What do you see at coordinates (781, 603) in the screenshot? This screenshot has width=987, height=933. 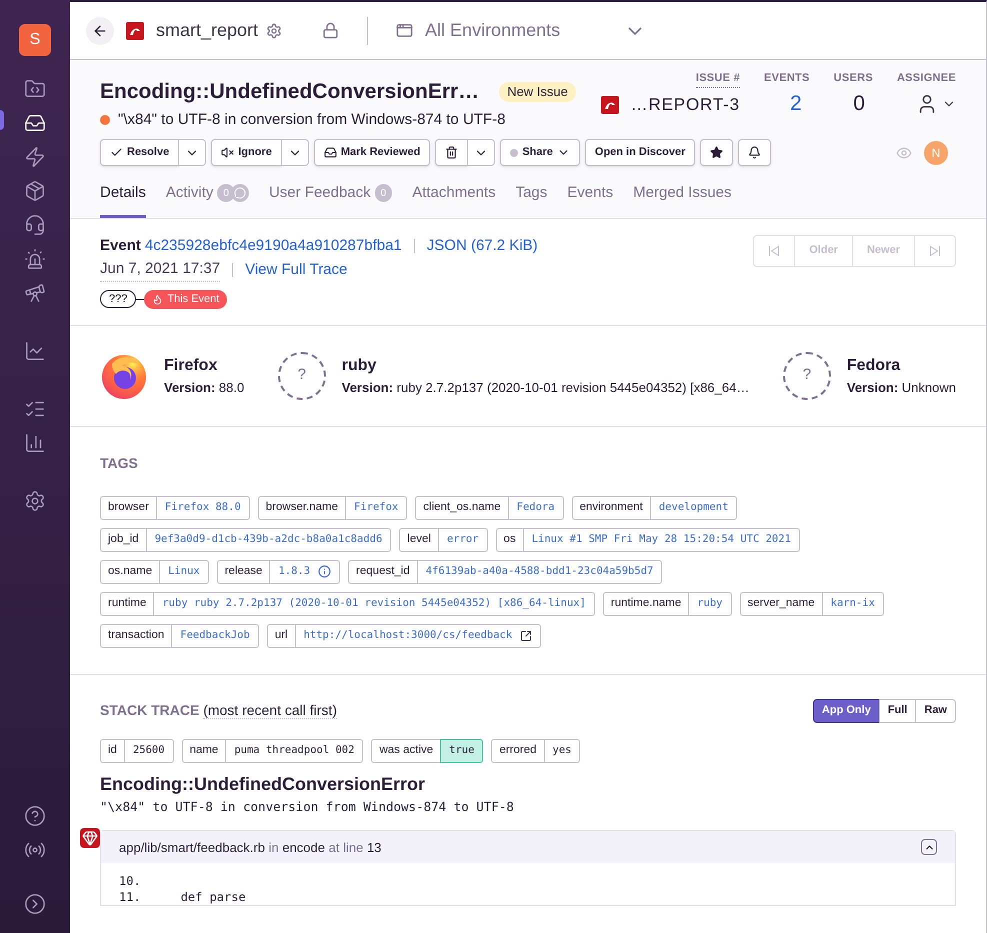 I see `tag-key: server_name` at bounding box center [781, 603].